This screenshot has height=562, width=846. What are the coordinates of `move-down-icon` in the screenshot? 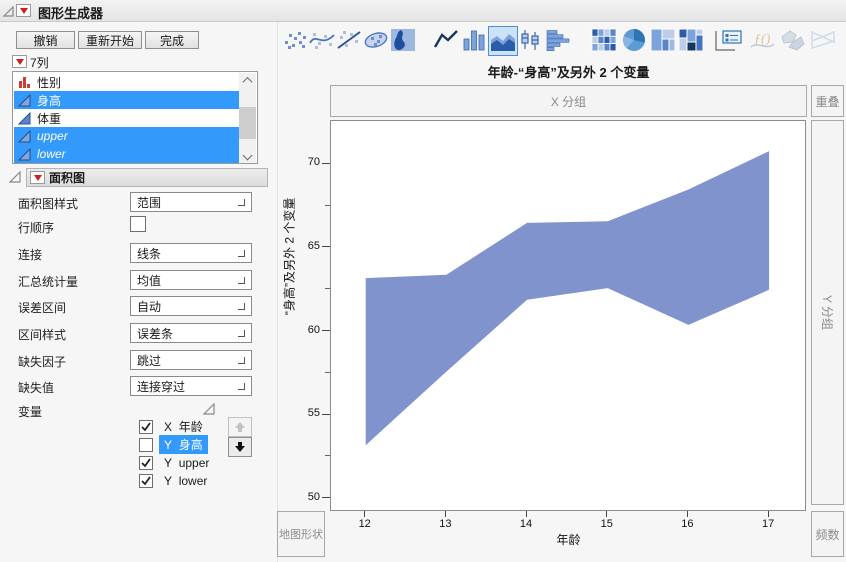 It's located at (240, 447).